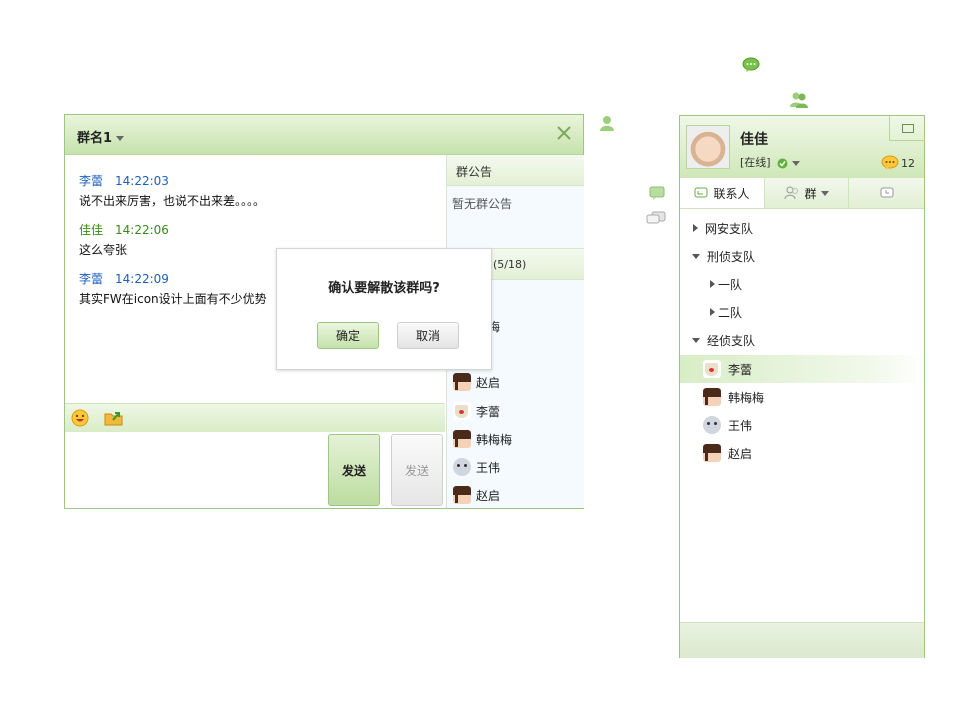 The image size is (954, 724). What do you see at coordinates (802, 397) in the screenshot?
I see `contact-item: 韩梅梅` at bounding box center [802, 397].